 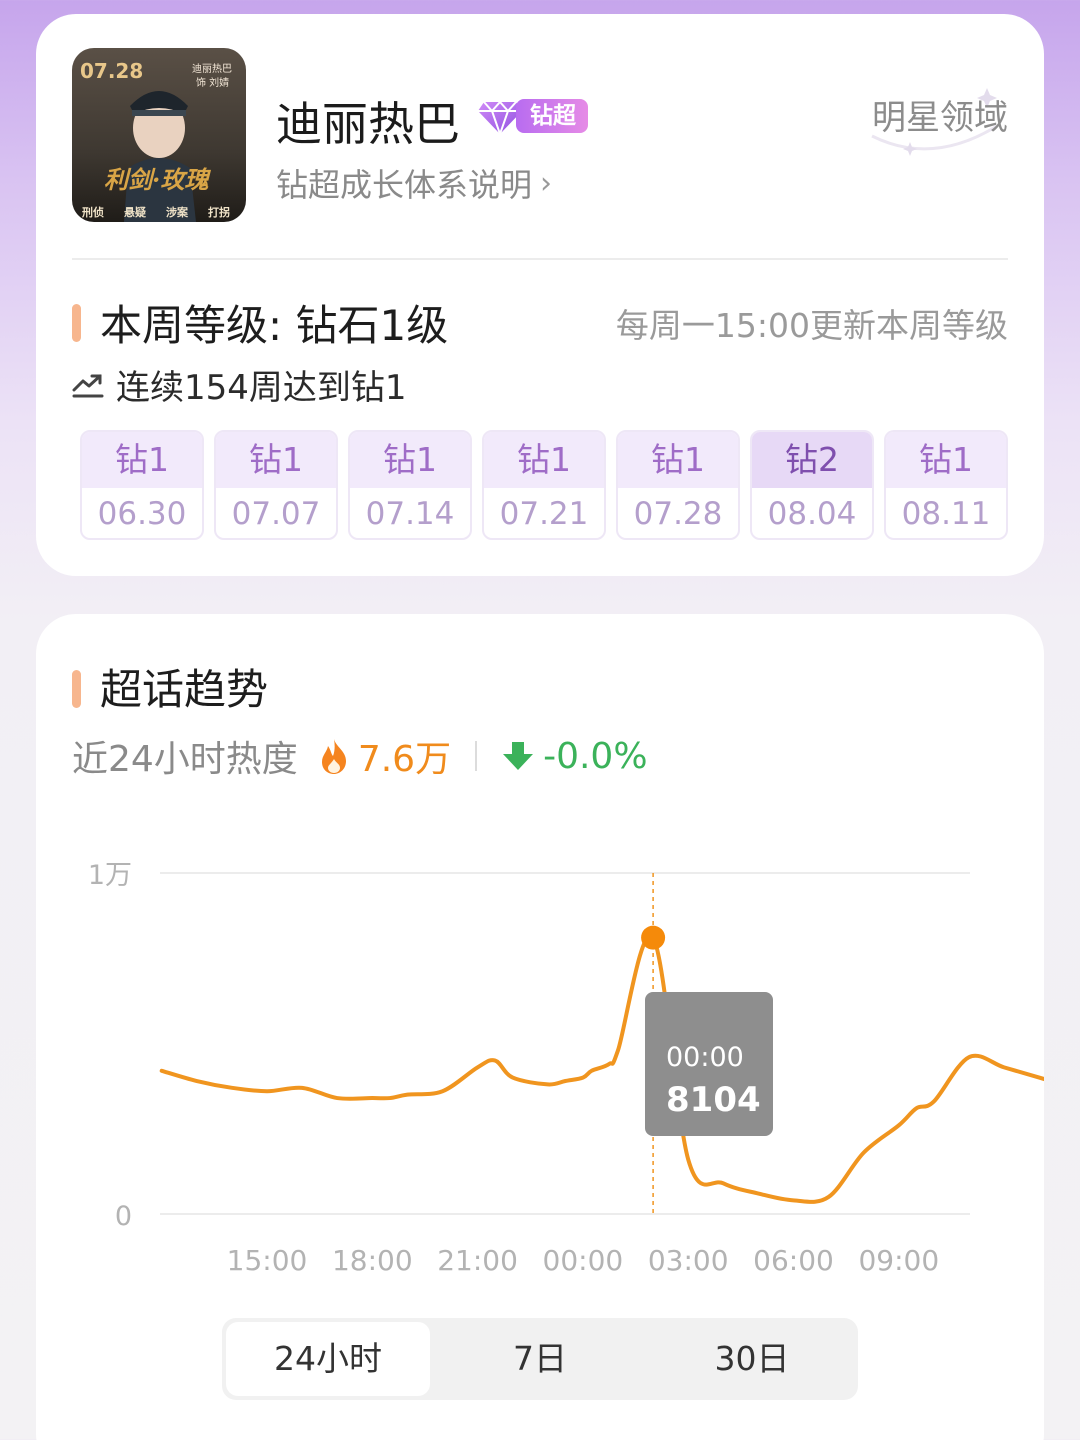 What do you see at coordinates (940, 114) in the screenshot?
I see `star-domain-link: 明星领域` at bounding box center [940, 114].